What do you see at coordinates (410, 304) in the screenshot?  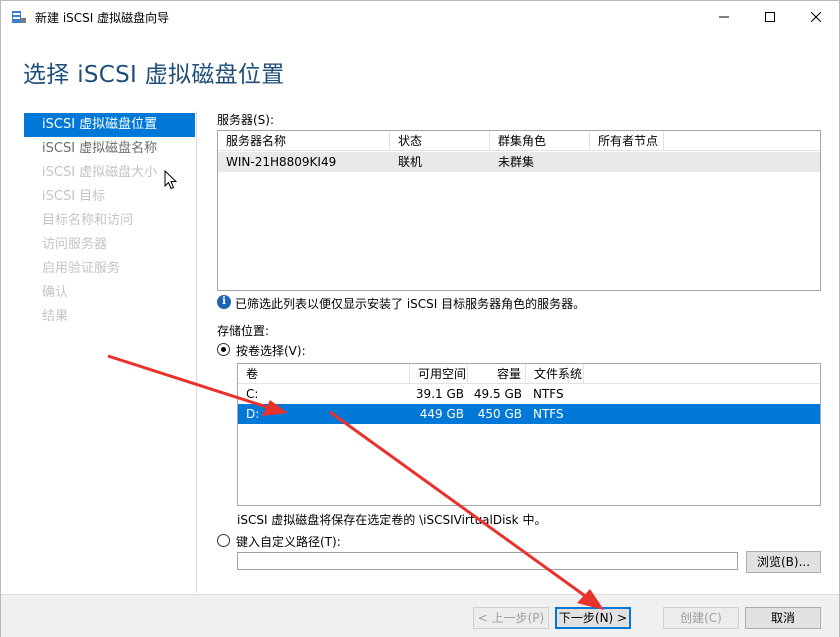 I see `info-text: 已筛选此列表以便仅显示安装了 iSCSI 目标服务器角色的服务器。` at bounding box center [410, 304].